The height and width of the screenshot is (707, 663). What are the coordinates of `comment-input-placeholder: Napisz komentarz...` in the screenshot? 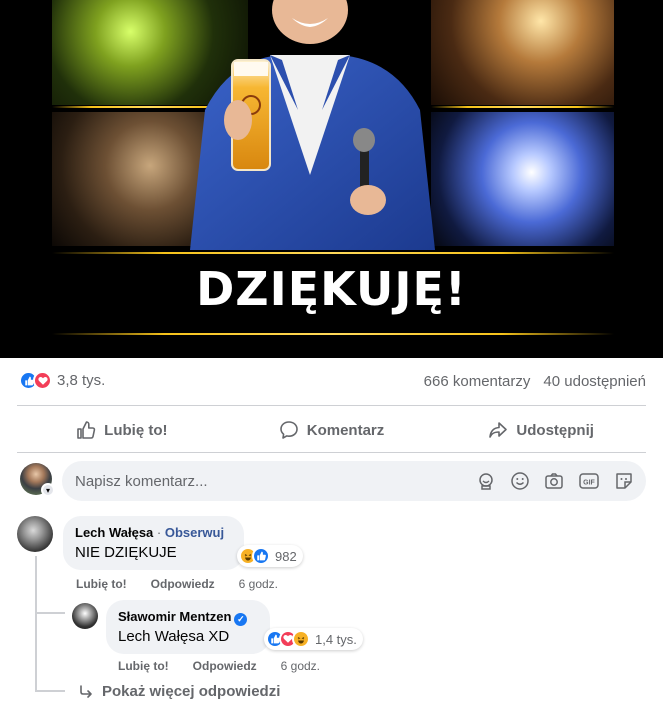 It's located at (141, 481).